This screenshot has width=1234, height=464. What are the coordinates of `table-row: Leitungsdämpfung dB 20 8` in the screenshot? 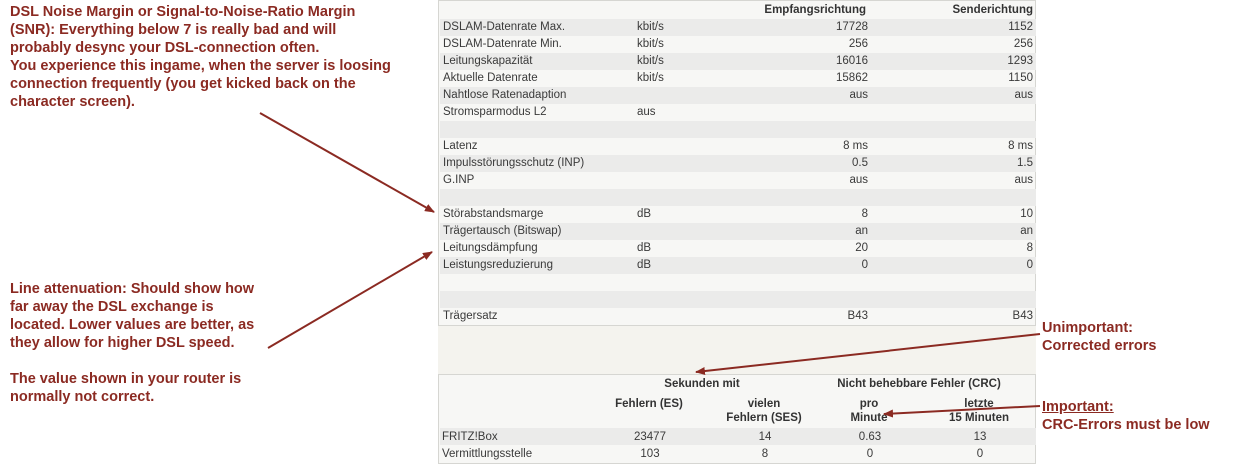 It's located at (738, 248).